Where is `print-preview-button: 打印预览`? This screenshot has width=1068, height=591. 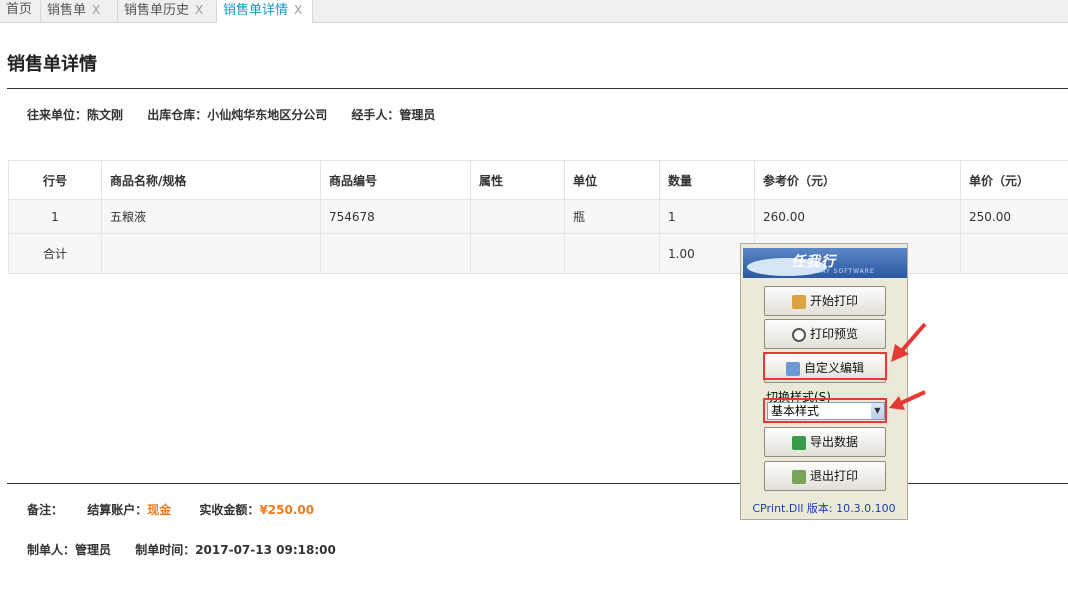
print-preview-button: 打印预览 is located at coordinates (825, 334).